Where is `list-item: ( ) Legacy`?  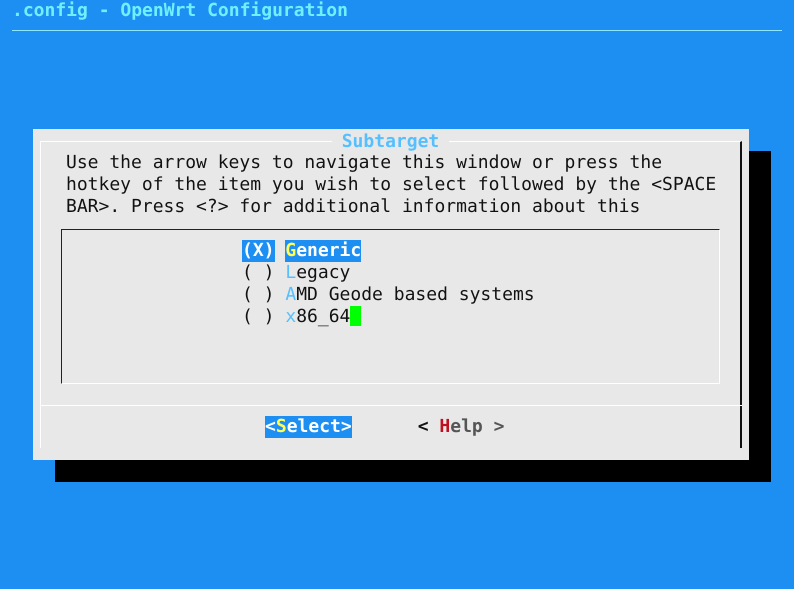
list-item: ( ) Legacy is located at coordinates (296, 273).